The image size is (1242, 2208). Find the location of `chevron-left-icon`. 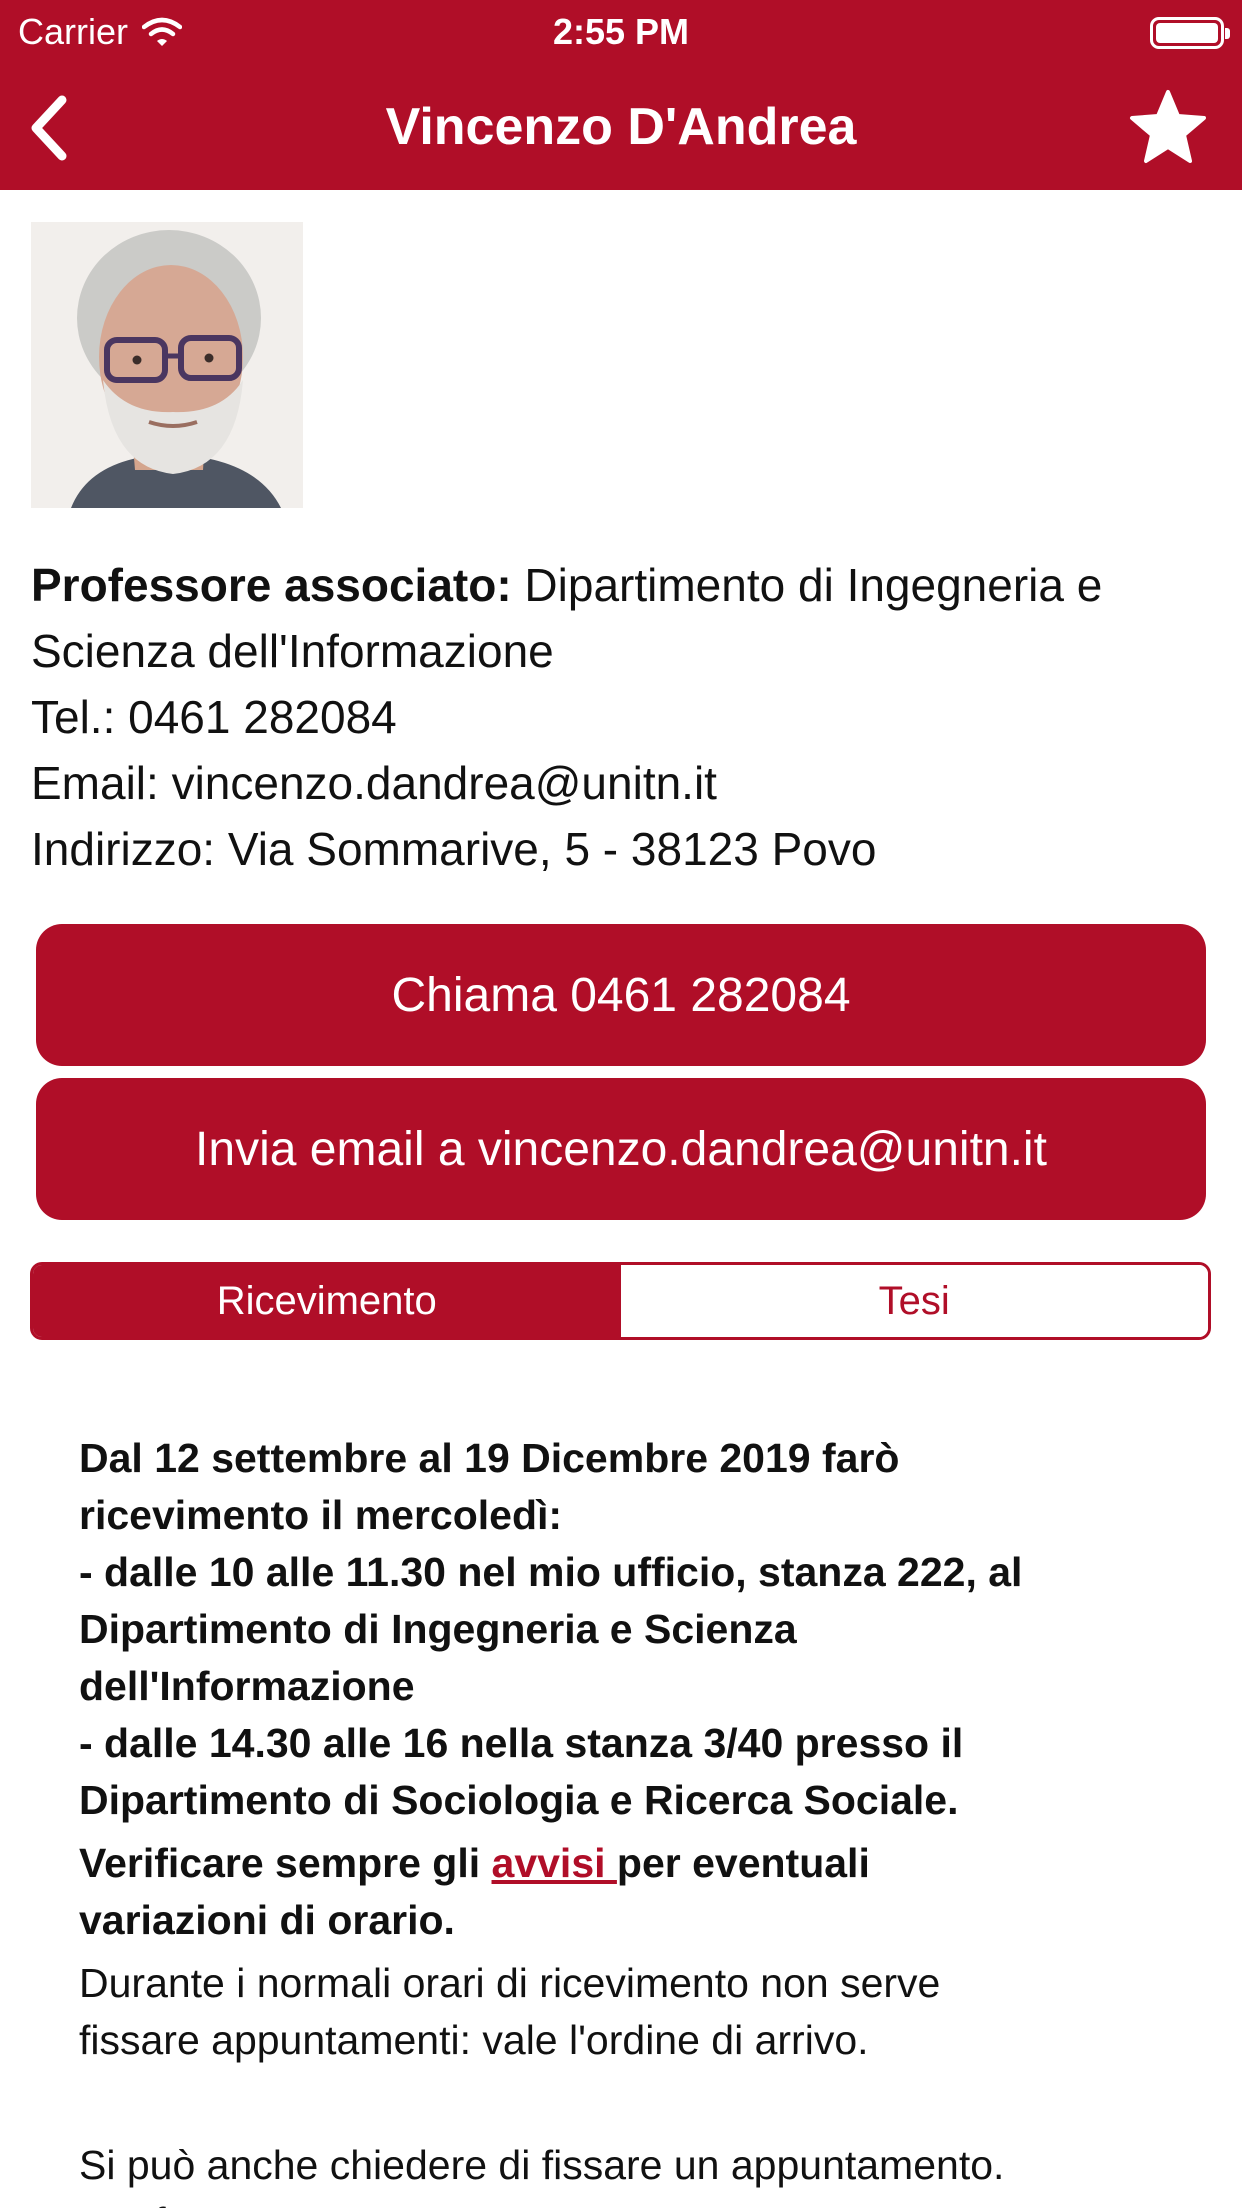

chevron-left-icon is located at coordinates (49, 128).